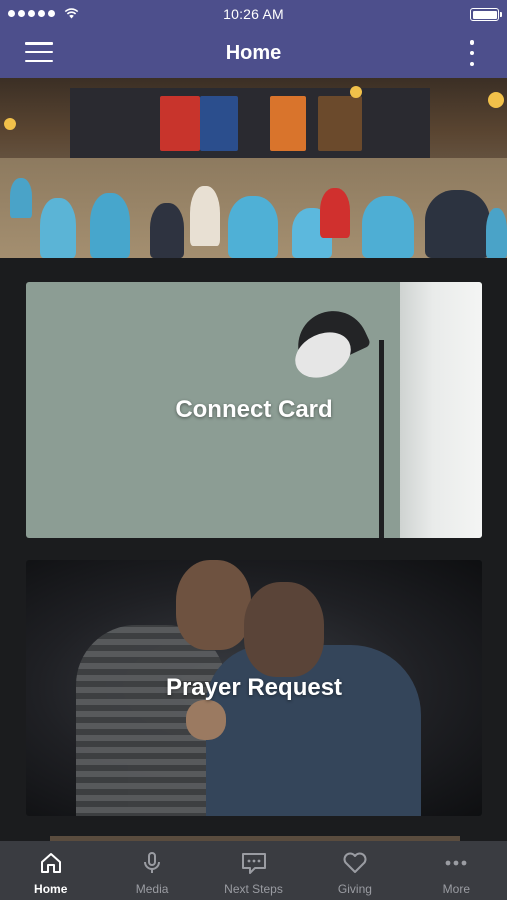  I want to click on bottom-tab-bar: Home Media Next Steps Giving More, so click(253, 870).